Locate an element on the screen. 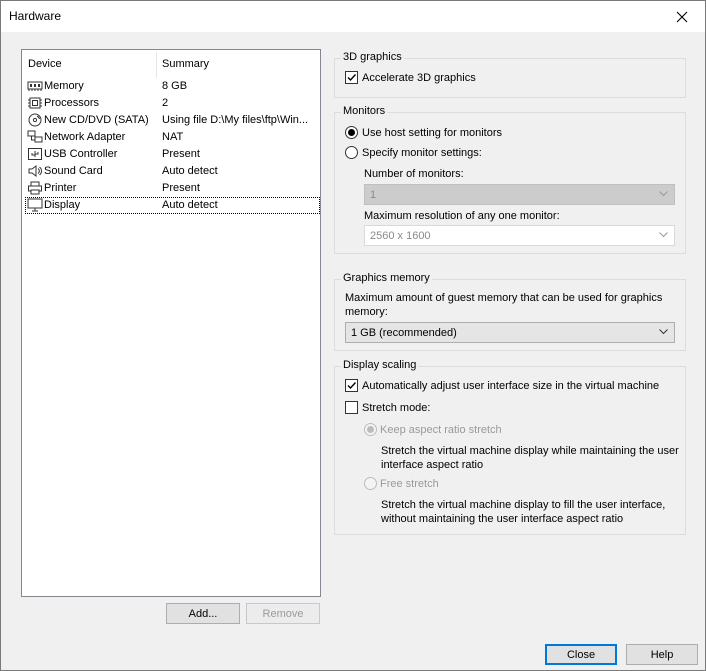 Image resolution: width=706 pixels, height=671 pixels. device-name: New CD/DVD (SATA) is located at coordinates (96, 120).